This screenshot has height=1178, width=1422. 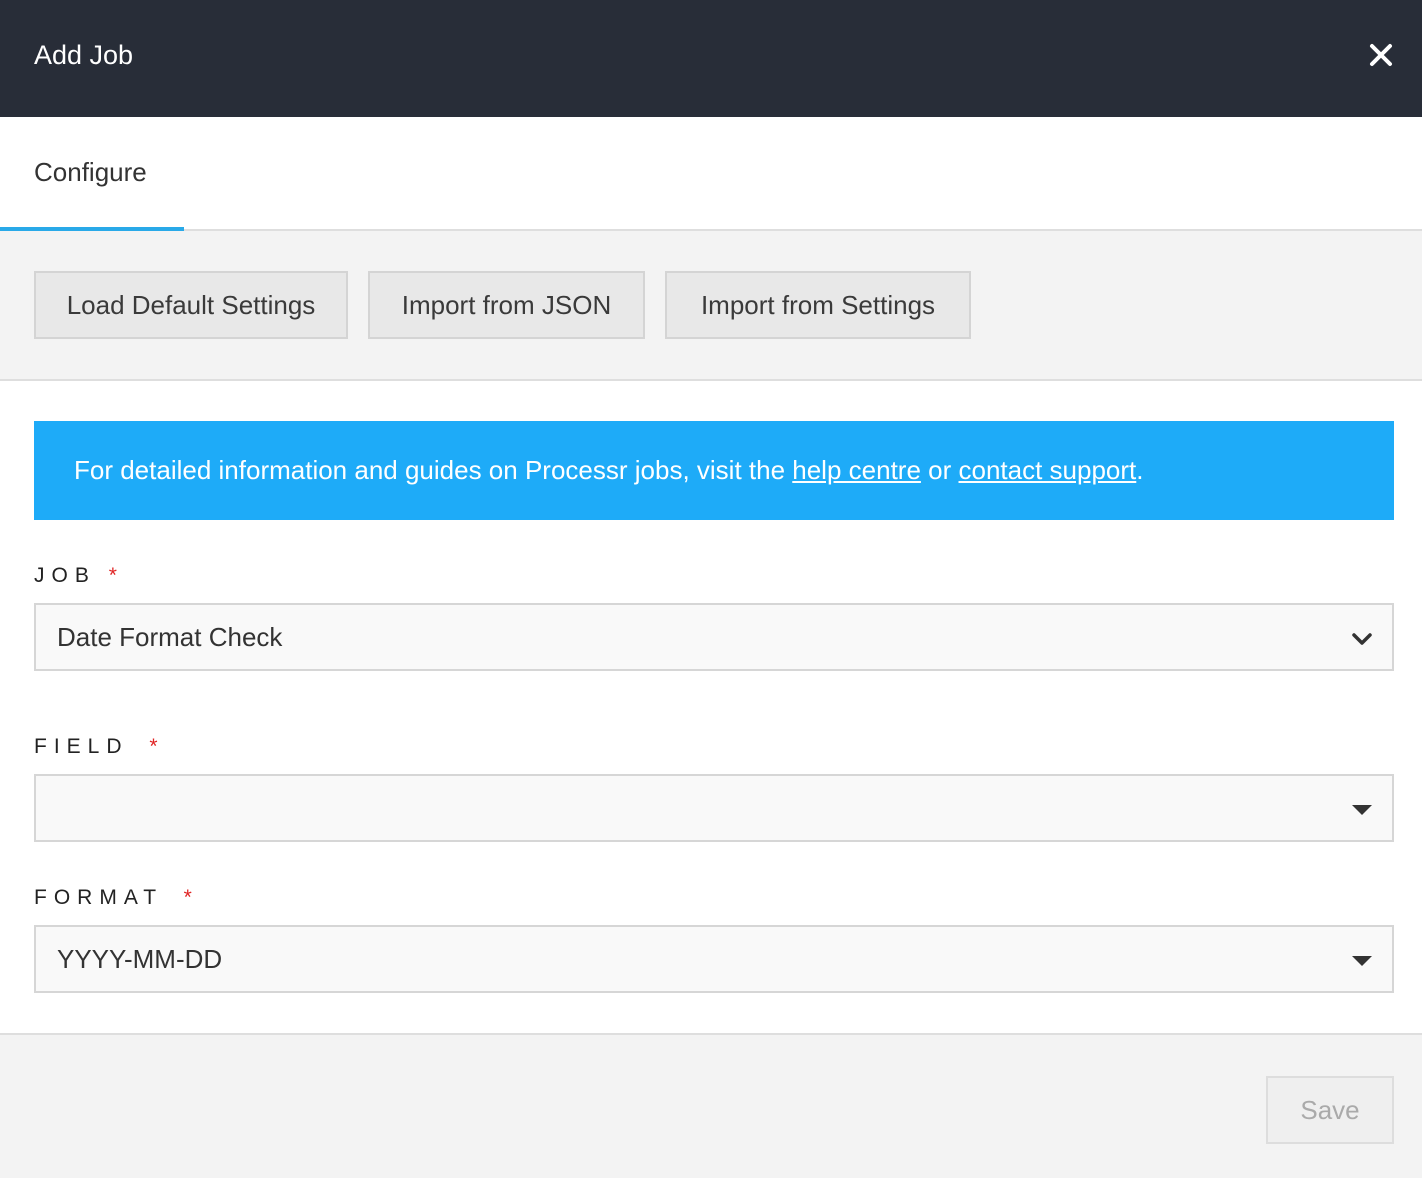 I want to click on format-label: FORMAT *, so click(x=113, y=898).